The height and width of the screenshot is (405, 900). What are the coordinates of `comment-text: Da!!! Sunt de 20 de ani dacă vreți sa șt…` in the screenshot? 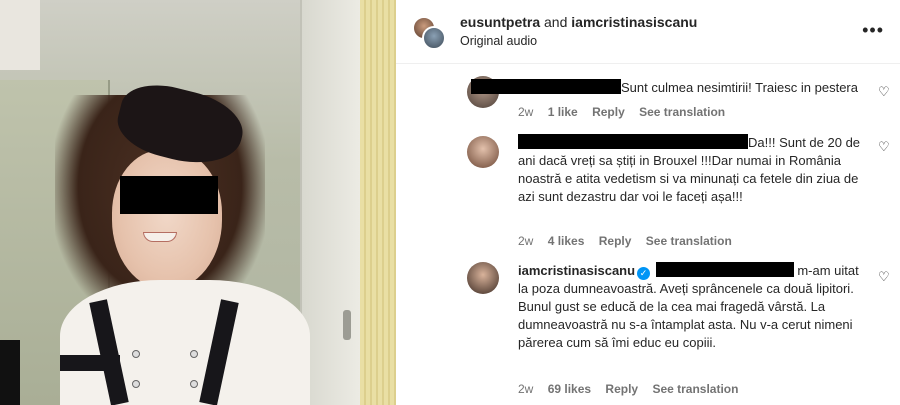 It's located at (690, 170).